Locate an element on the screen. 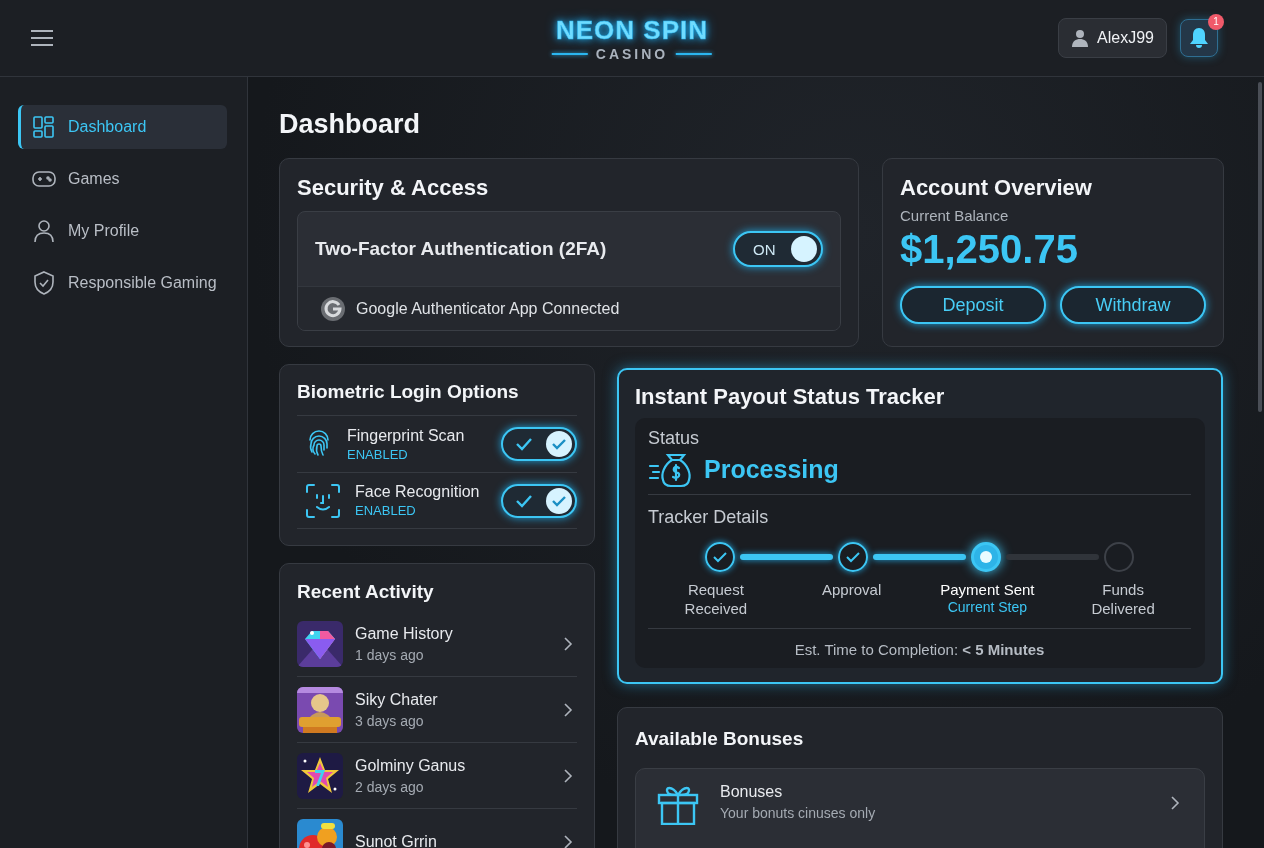  activity-time: 2 days ago is located at coordinates (390, 786).